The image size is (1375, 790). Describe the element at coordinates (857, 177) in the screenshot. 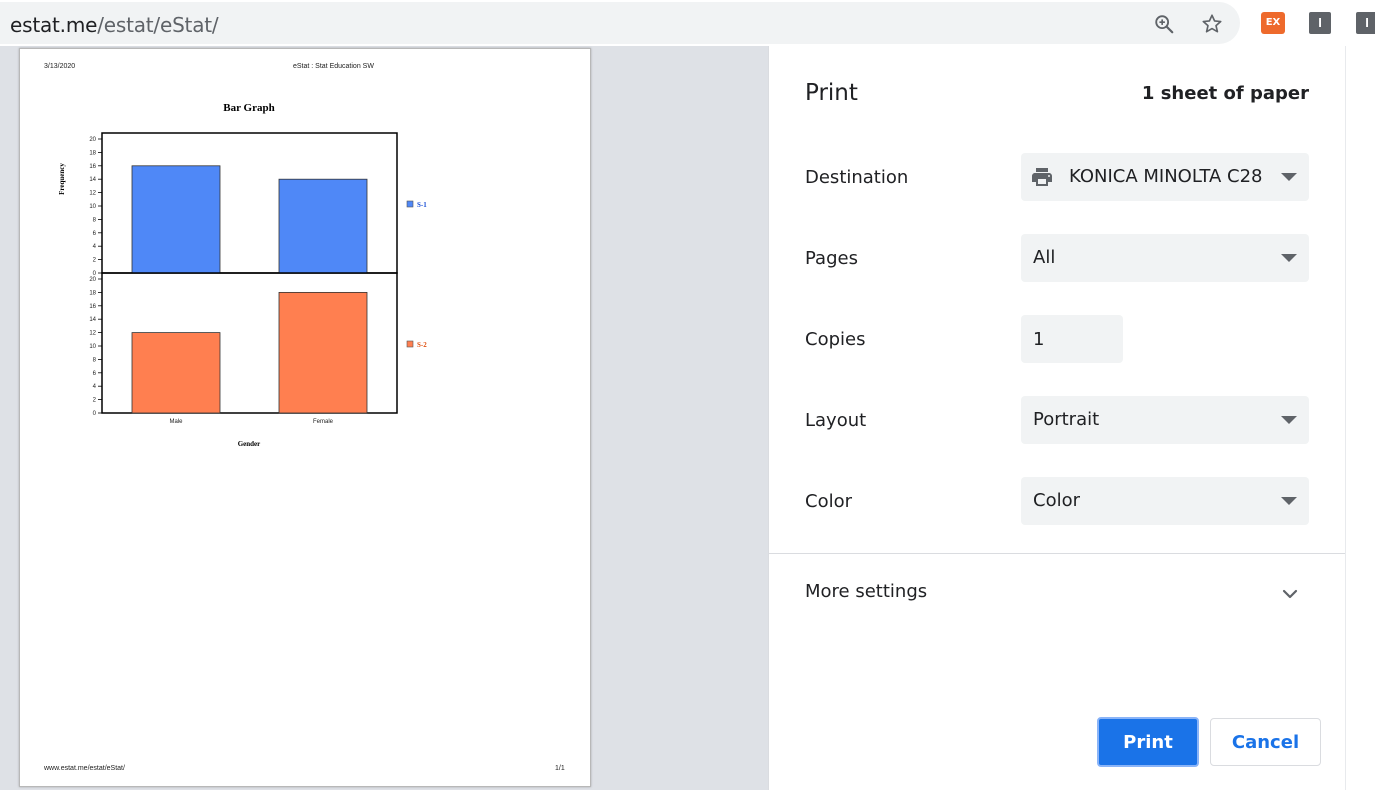

I see `destination-label: Destination` at that location.